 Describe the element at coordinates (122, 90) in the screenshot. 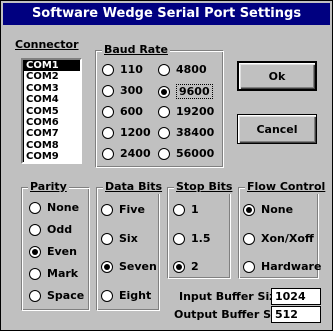

I see `baud-radio-300: 300` at that location.